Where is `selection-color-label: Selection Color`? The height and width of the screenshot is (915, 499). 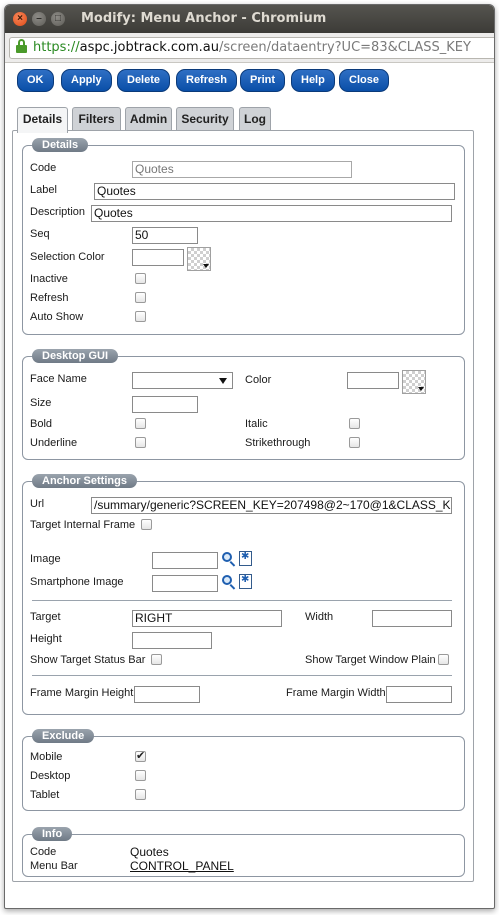
selection-color-label: Selection Color is located at coordinates (67, 257).